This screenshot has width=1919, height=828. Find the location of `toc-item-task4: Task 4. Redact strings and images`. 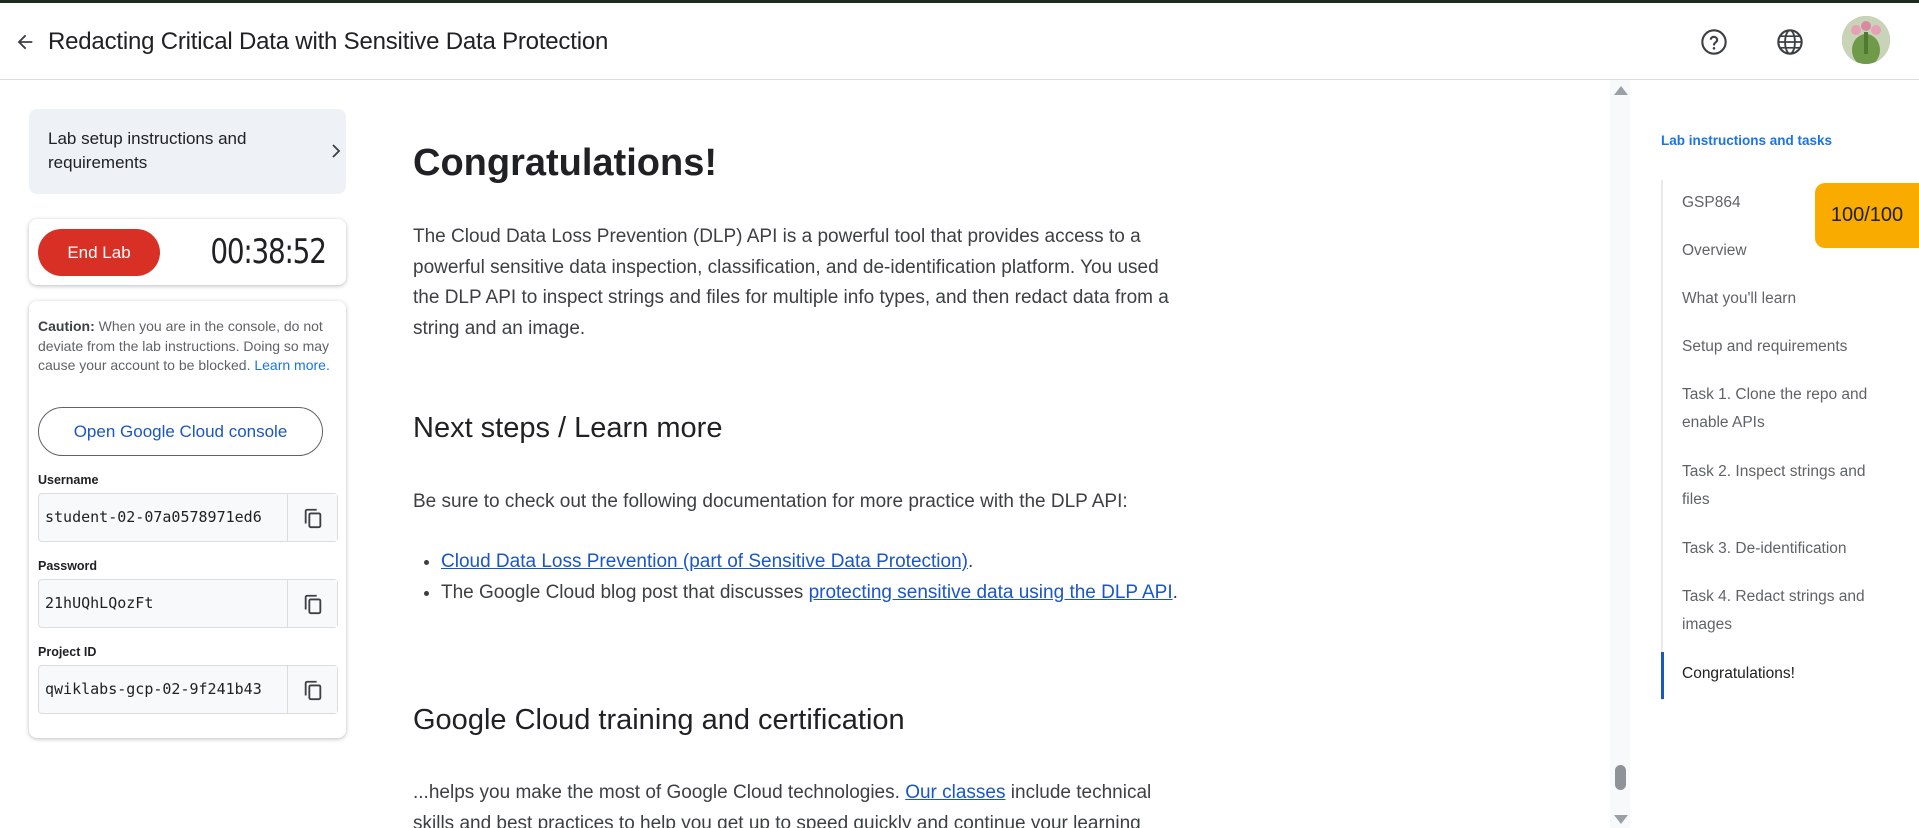

toc-item-task4: Task 4. Redact strings and images is located at coordinates (1782, 611).